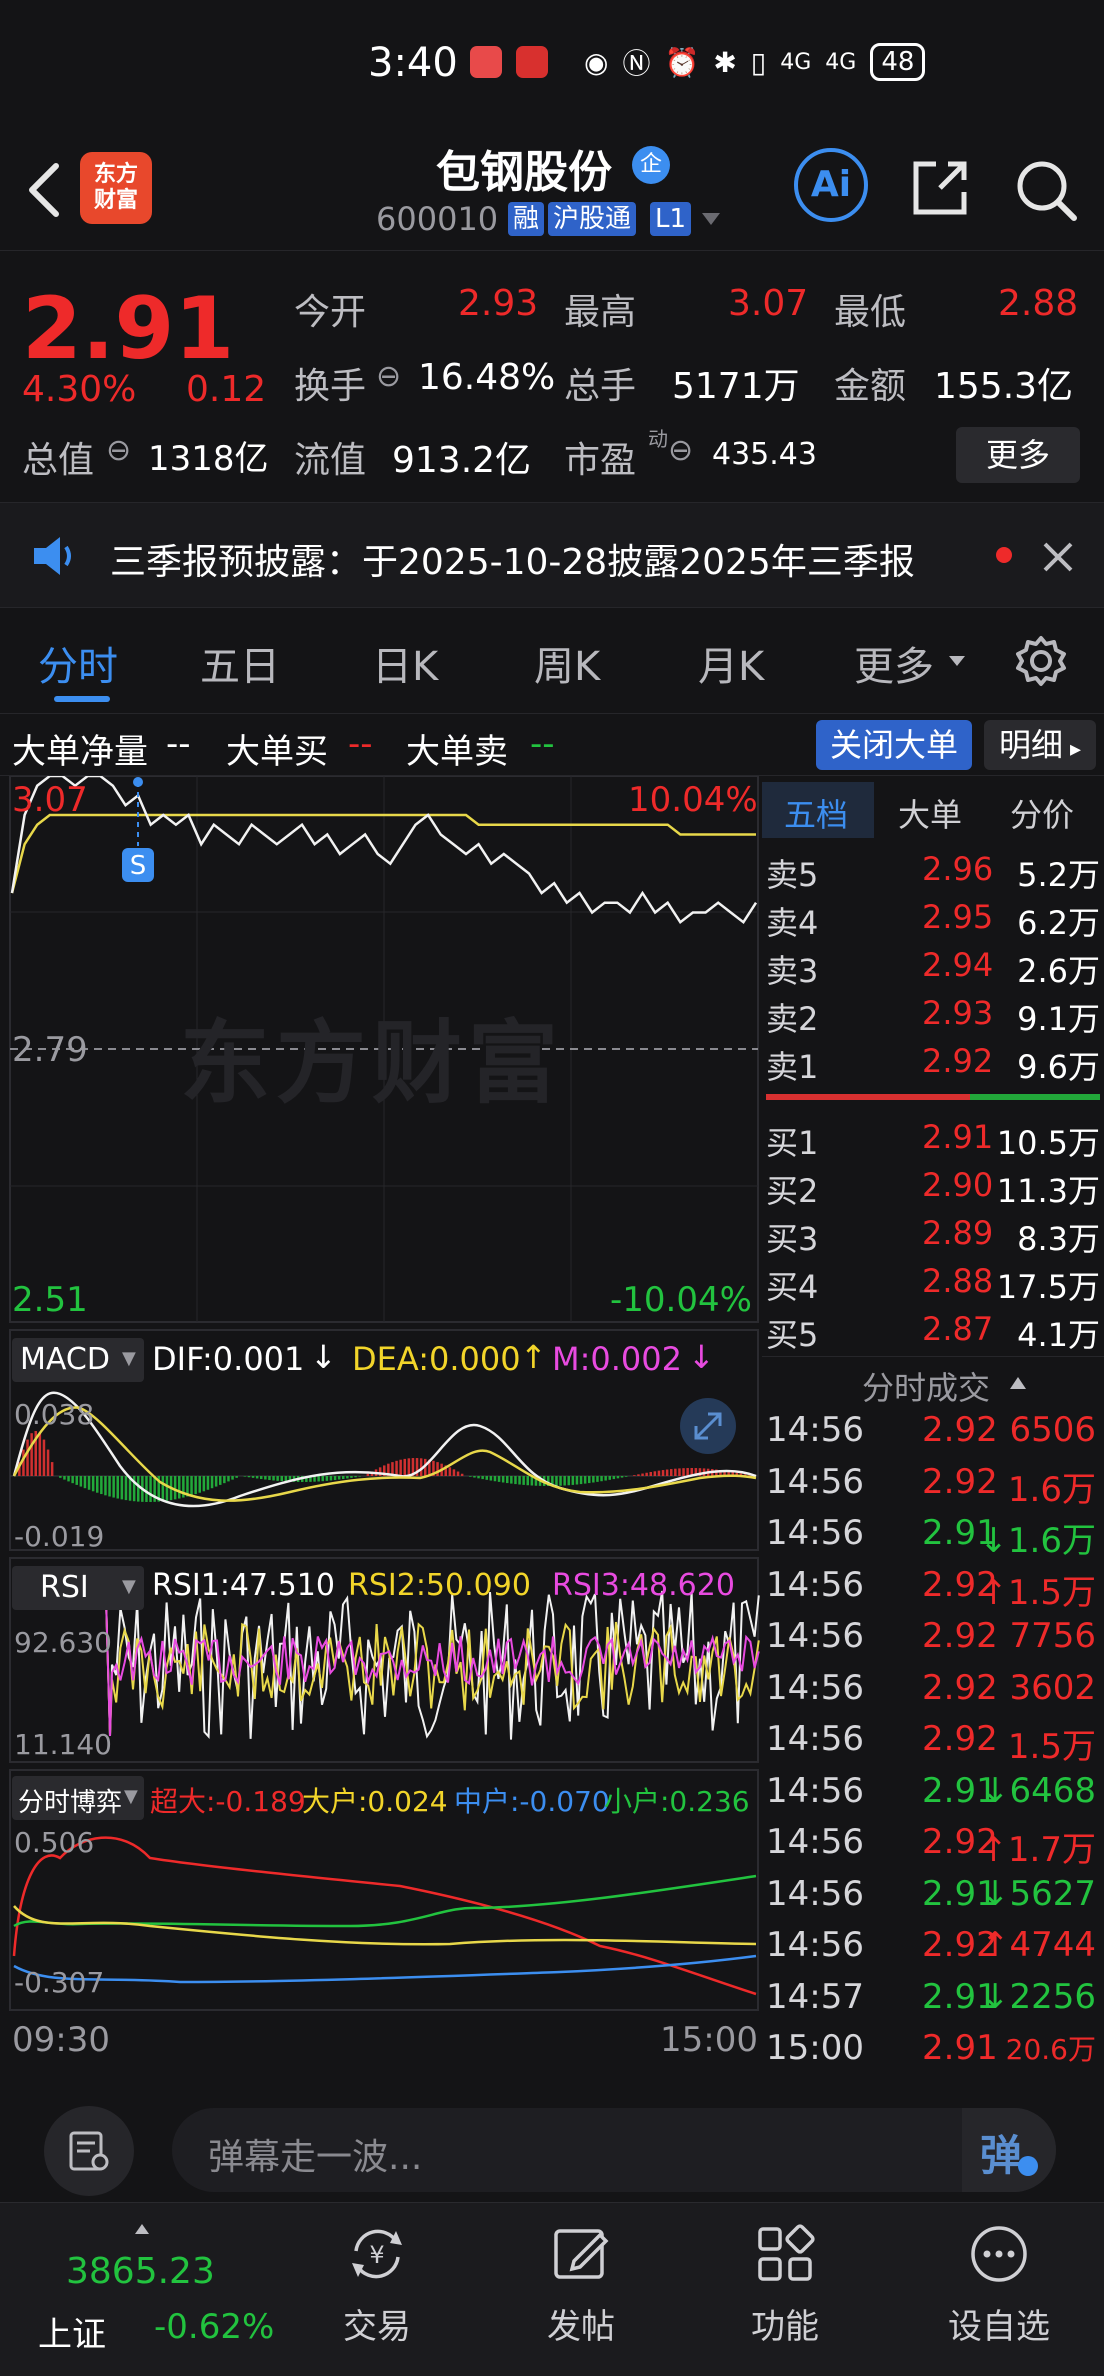 This screenshot has width=1104, height=2376. What do you see at coordinates (1052, 1945) in the screenshot?
I see `trade-volume: 4744` at bounding box center [1052, 1945].